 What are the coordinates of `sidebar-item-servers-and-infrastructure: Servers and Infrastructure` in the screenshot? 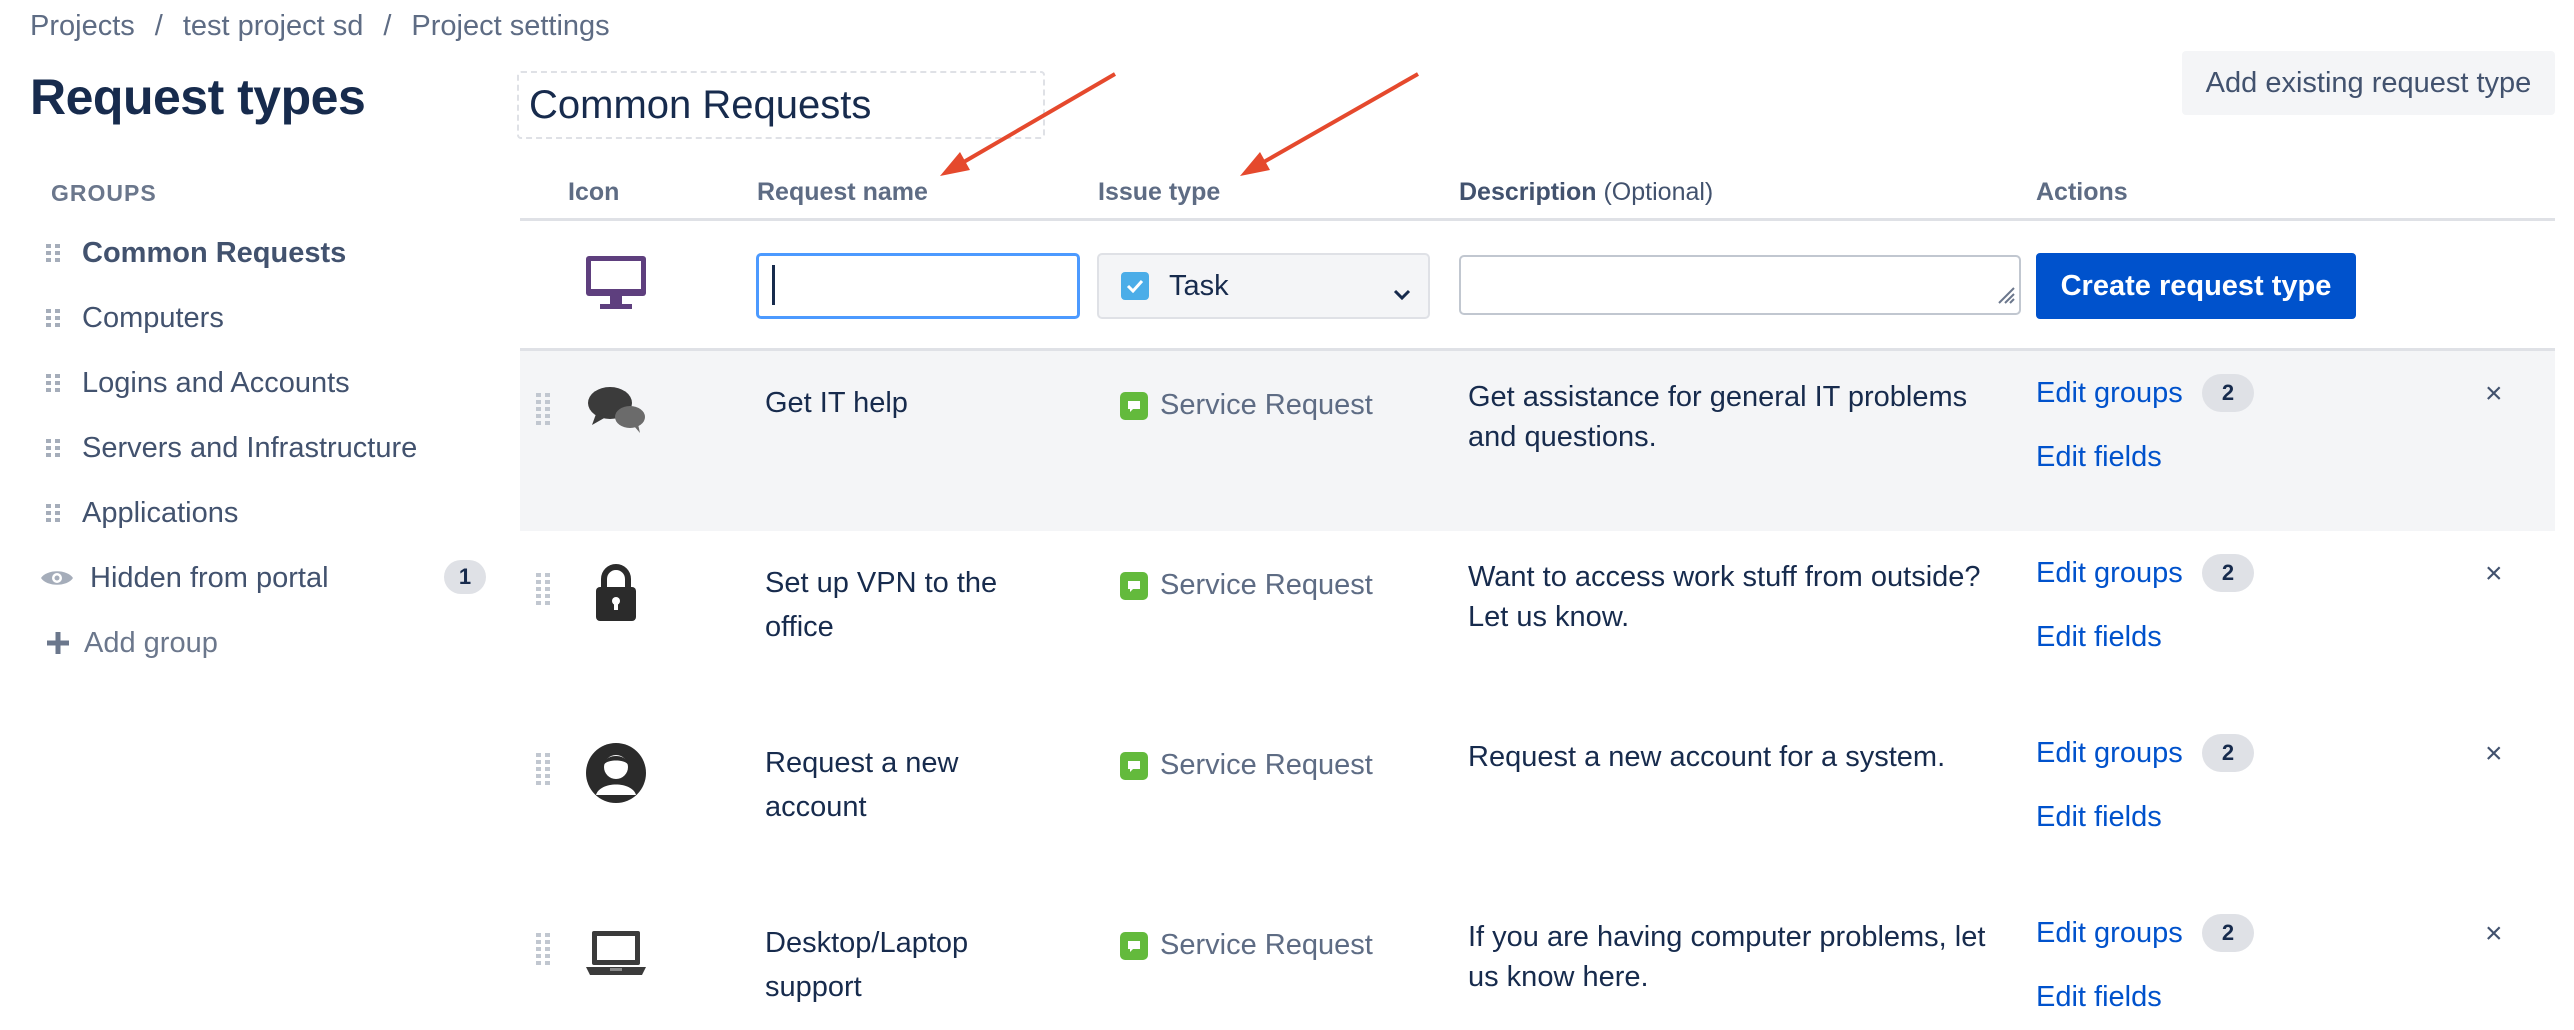 It's located at (231, 448).